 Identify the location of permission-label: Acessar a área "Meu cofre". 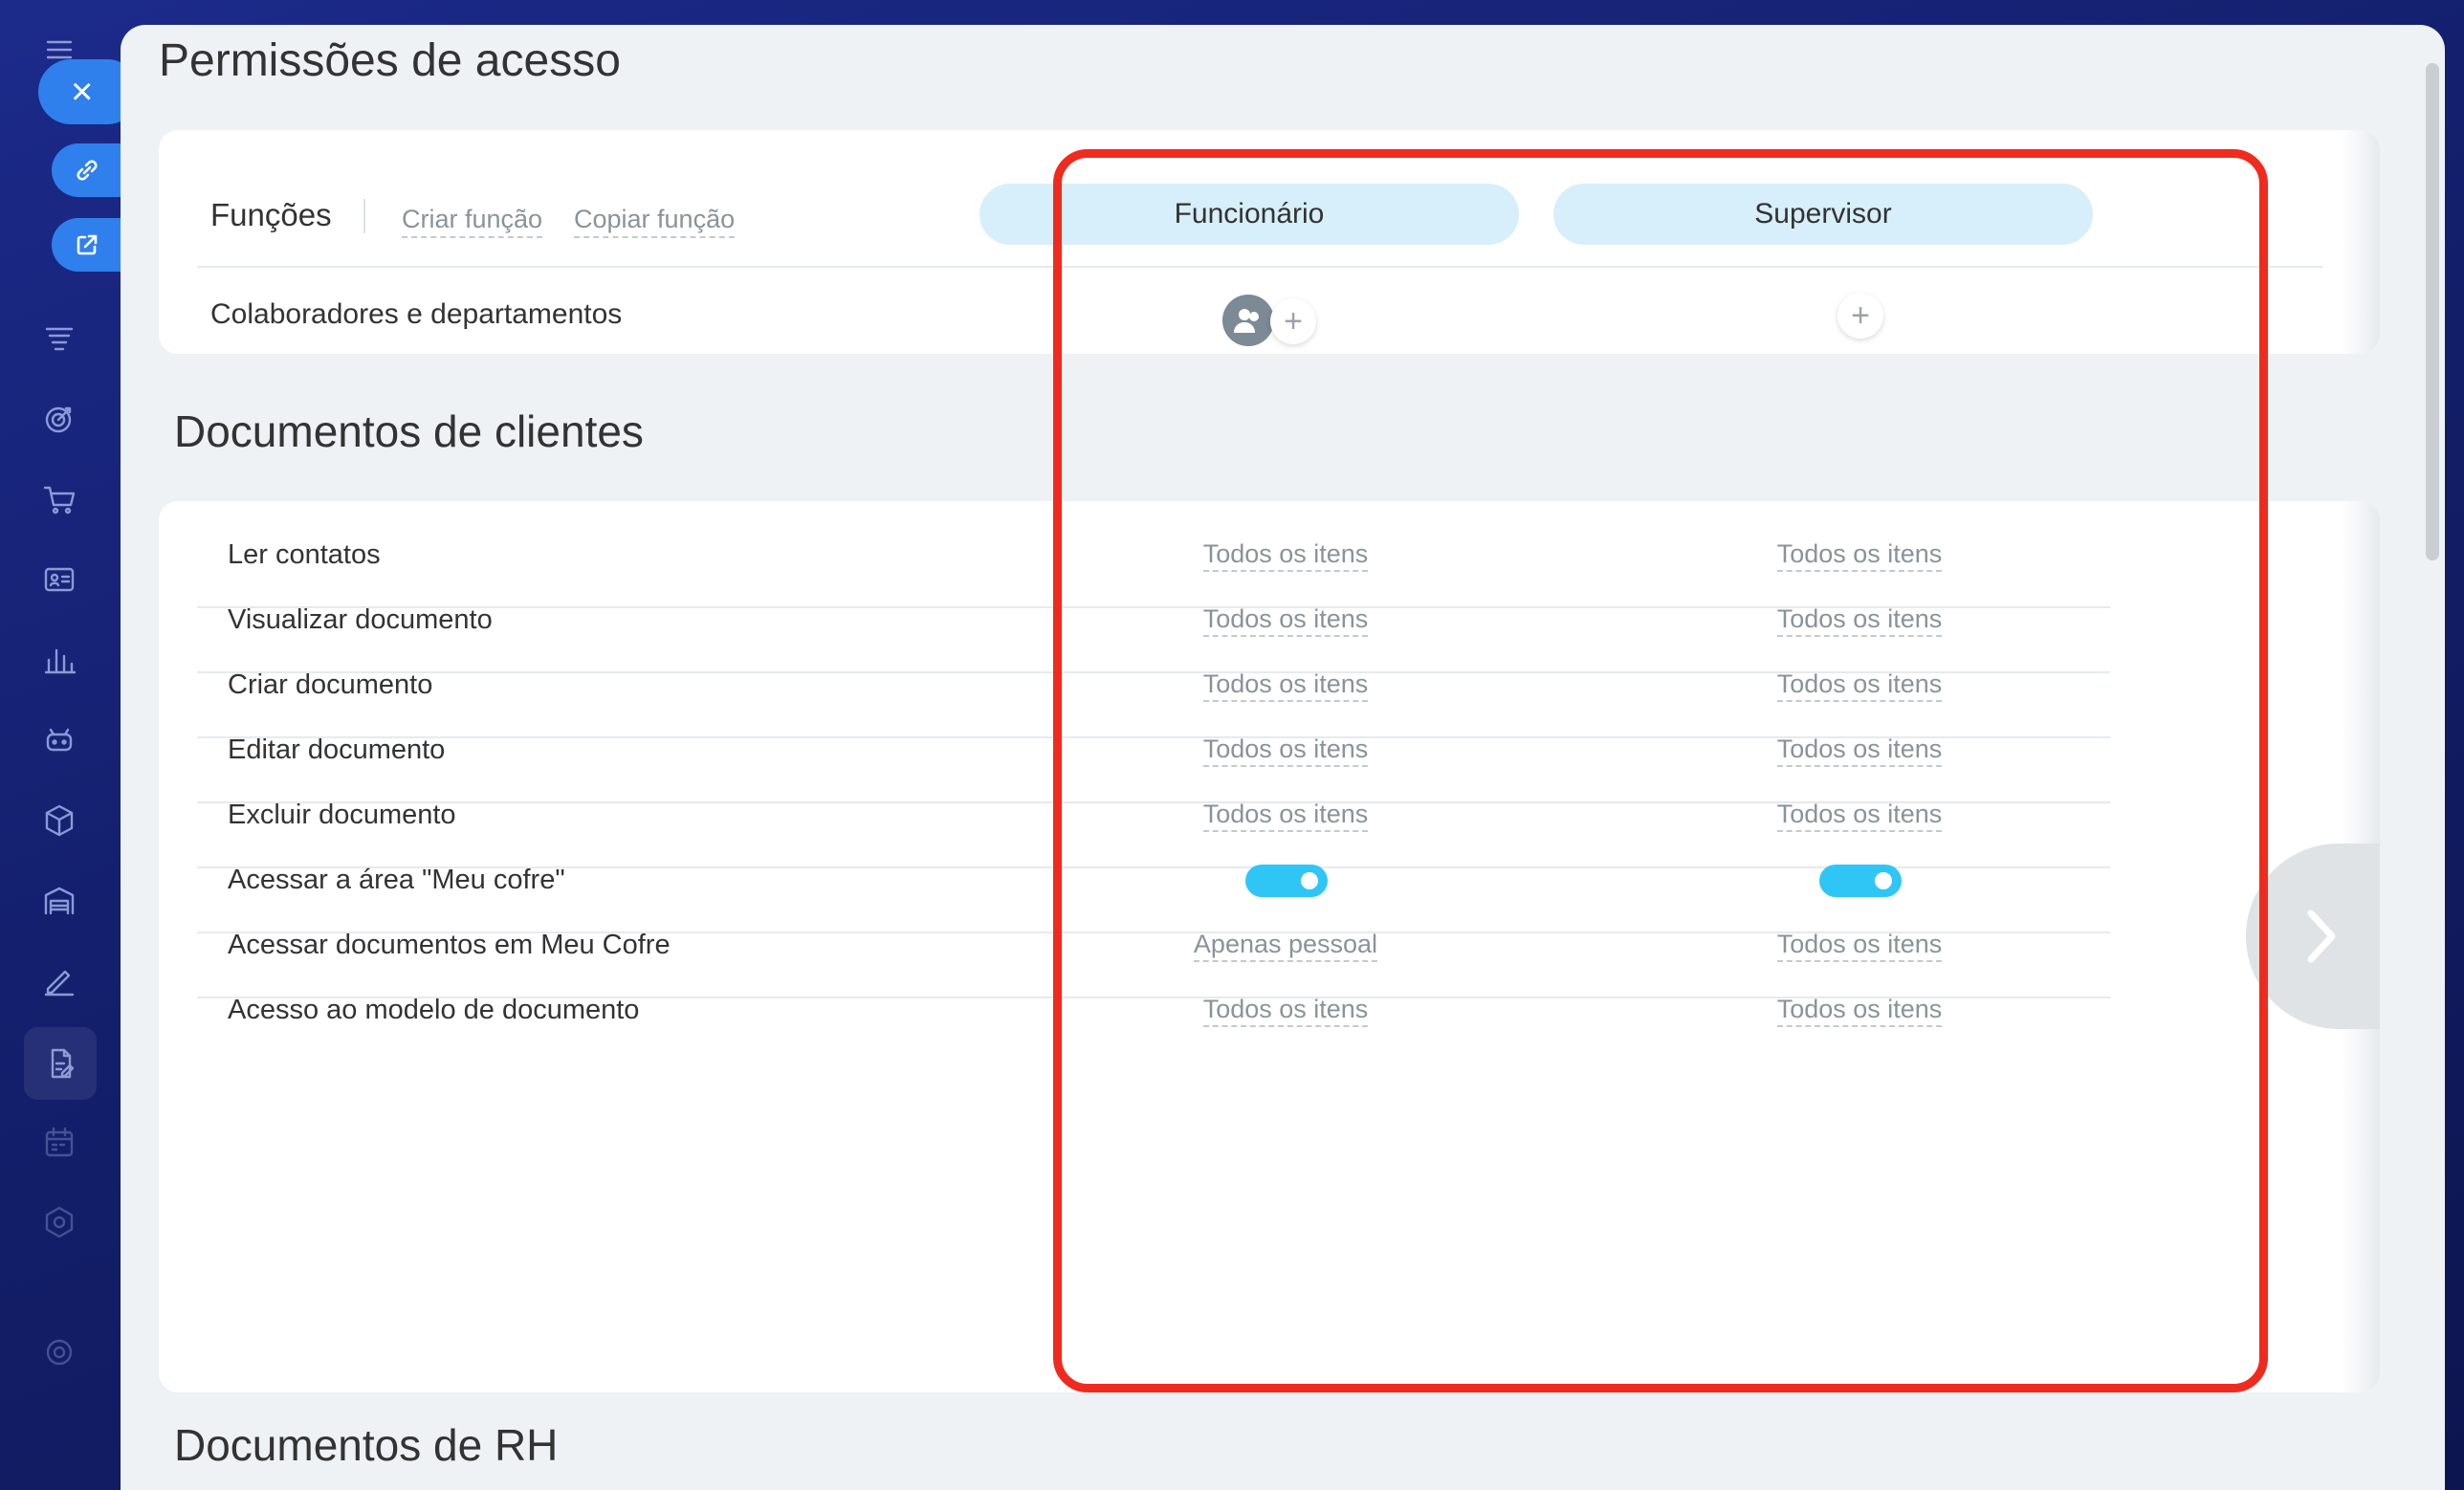
(396, 880).